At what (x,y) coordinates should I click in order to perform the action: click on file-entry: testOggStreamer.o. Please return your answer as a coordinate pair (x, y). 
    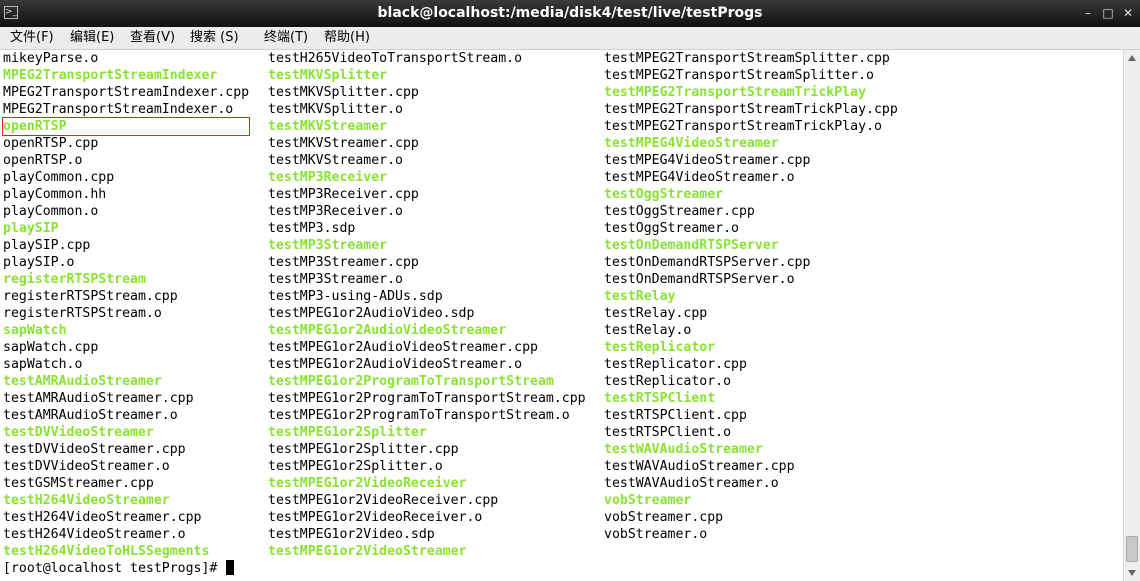
    Looking at the image, I should click on (671, 228).